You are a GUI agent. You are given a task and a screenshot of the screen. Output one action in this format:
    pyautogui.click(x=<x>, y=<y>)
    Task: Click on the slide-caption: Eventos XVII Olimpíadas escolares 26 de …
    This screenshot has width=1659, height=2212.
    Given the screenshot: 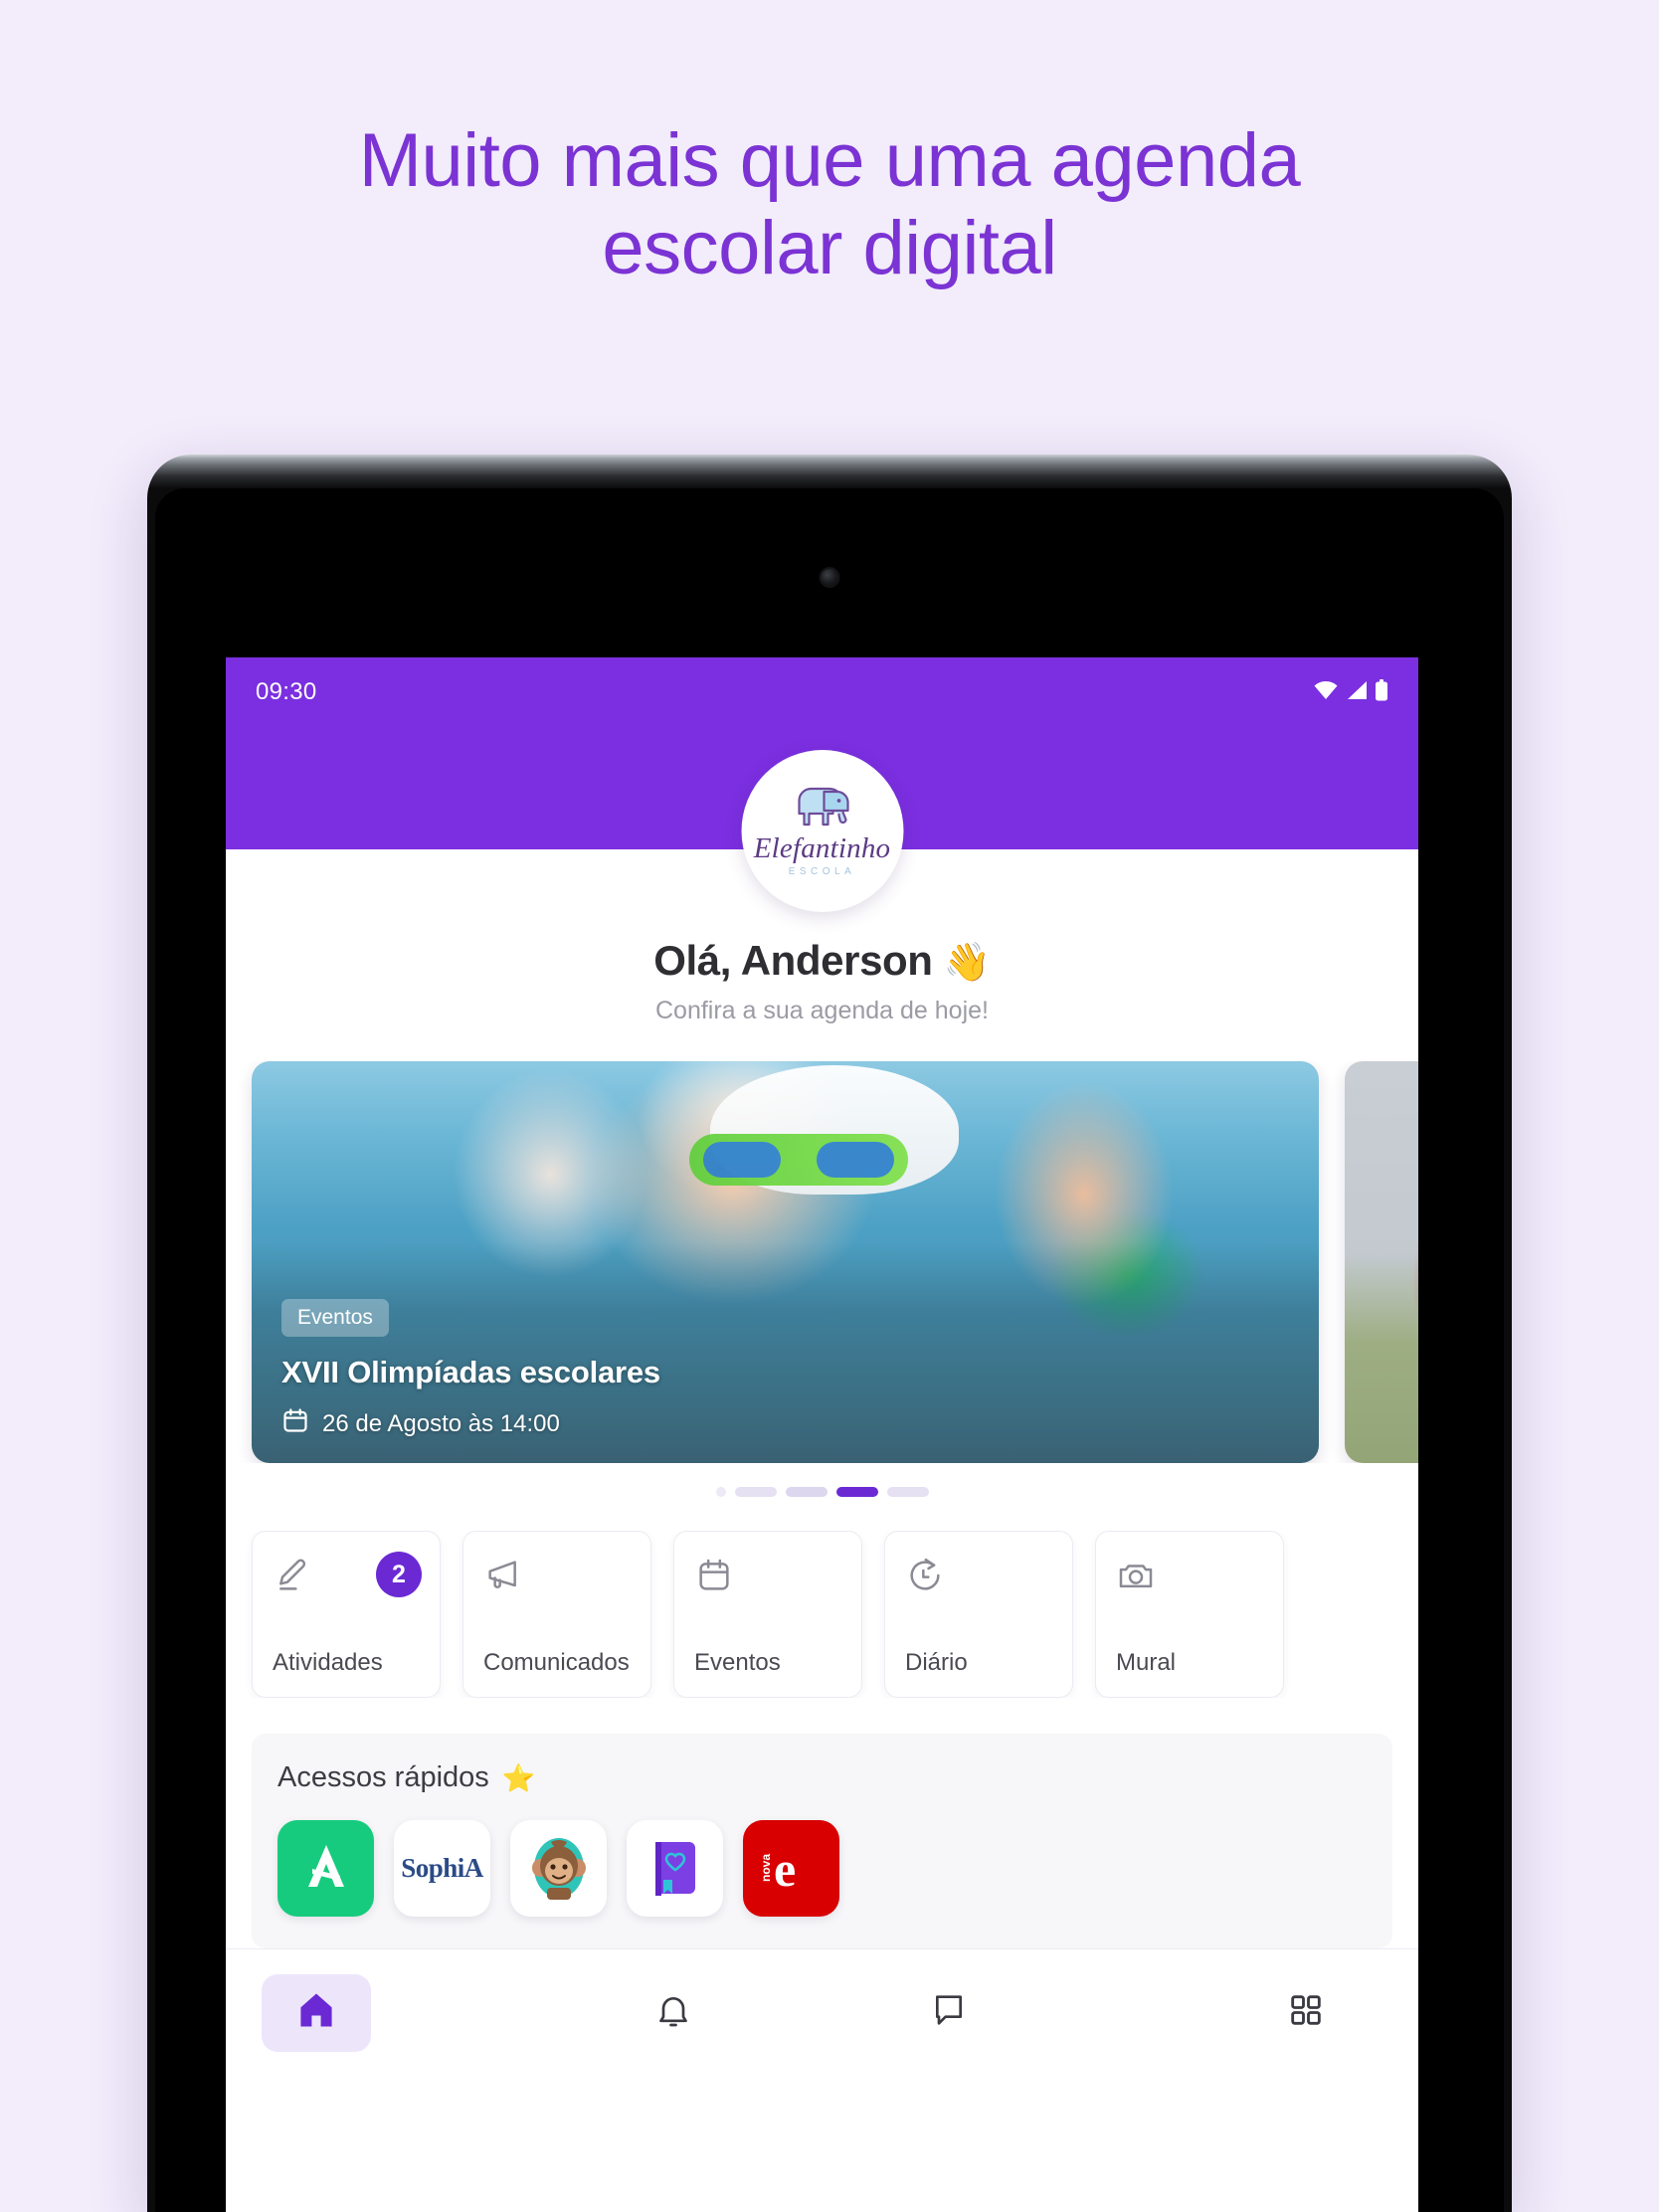 What is the action you would take?
    pyautogui.click(x=785, y=1370)
    